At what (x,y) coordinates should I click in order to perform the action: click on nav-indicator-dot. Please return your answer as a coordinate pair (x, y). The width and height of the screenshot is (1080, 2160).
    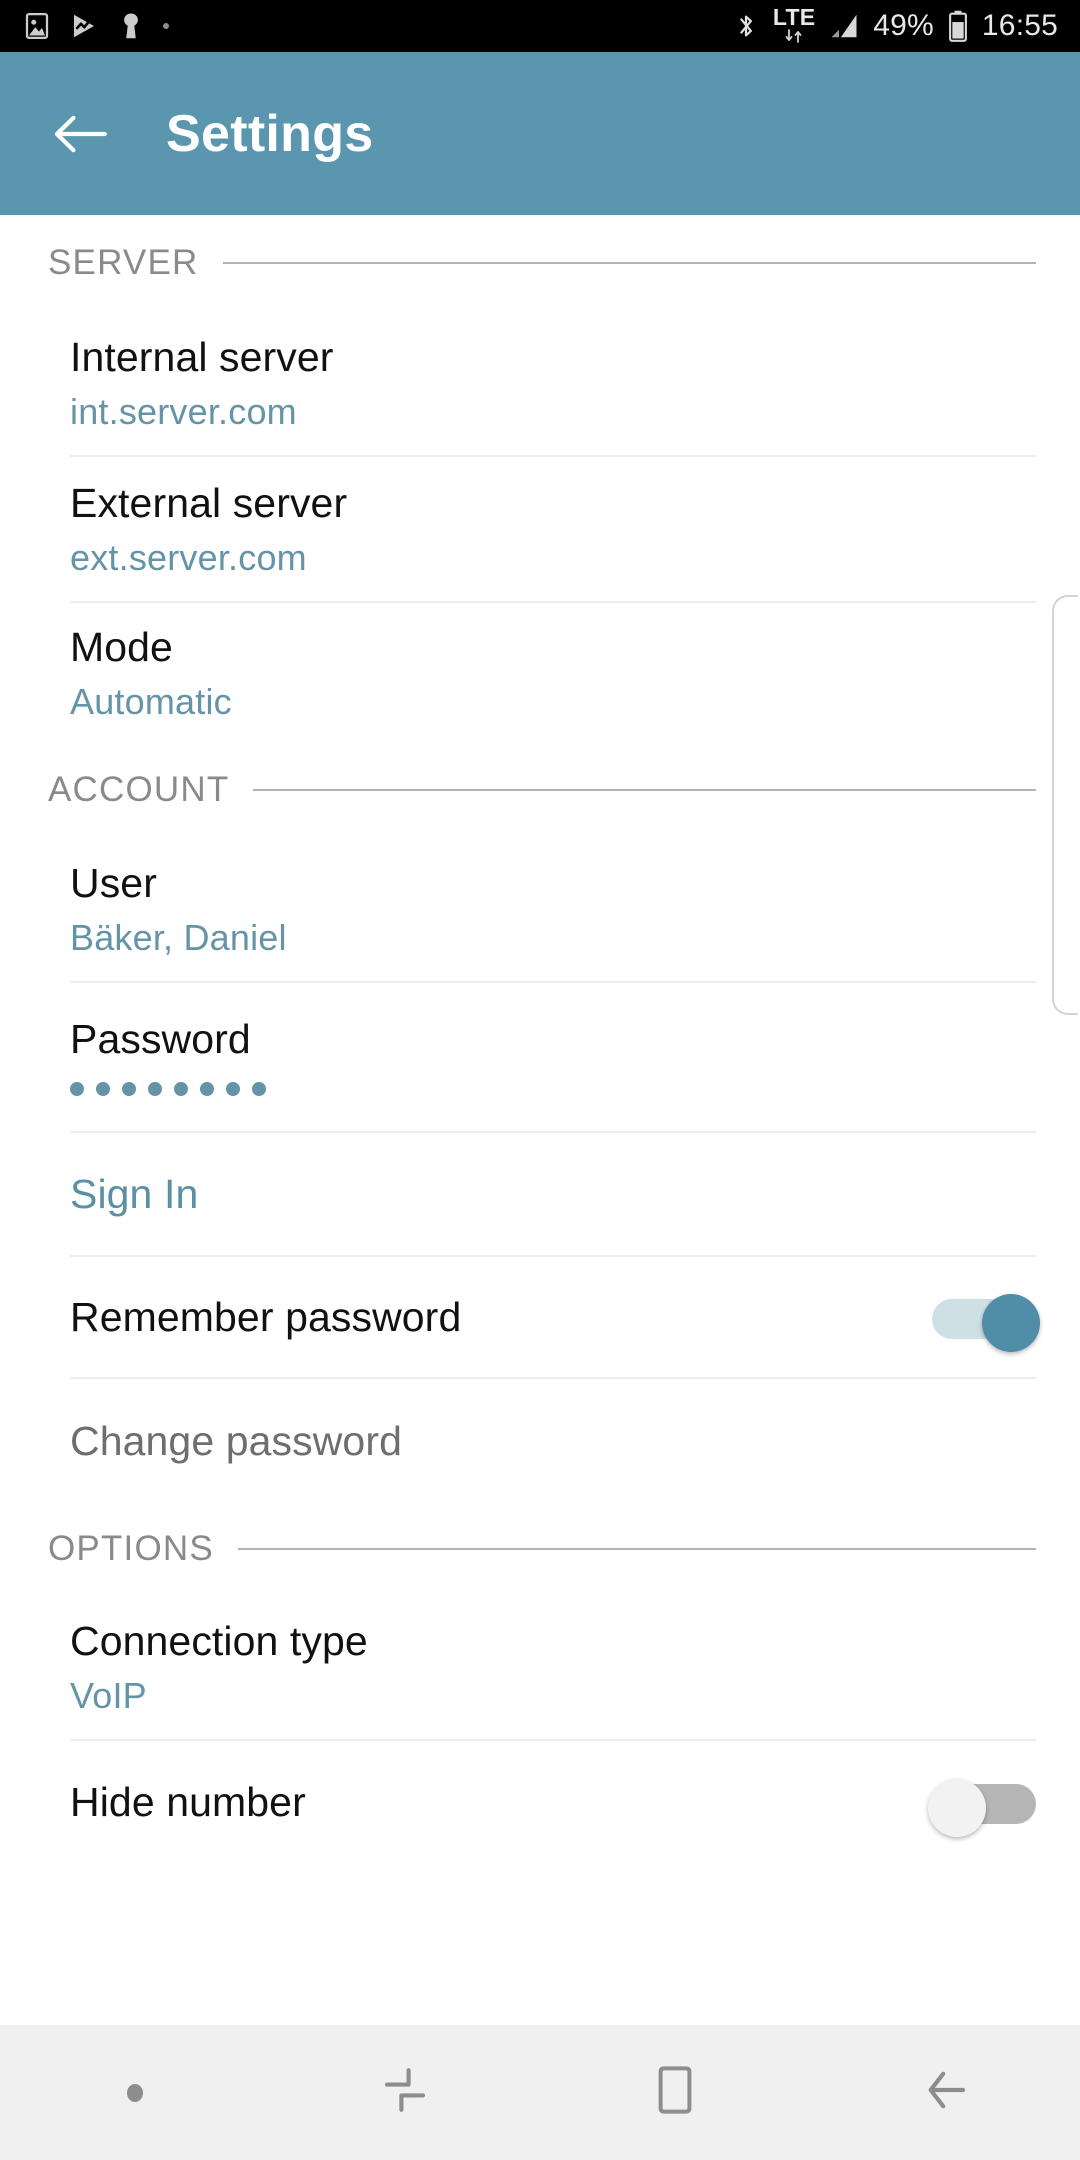
    Looking at the image, I should click on (135, 2092).